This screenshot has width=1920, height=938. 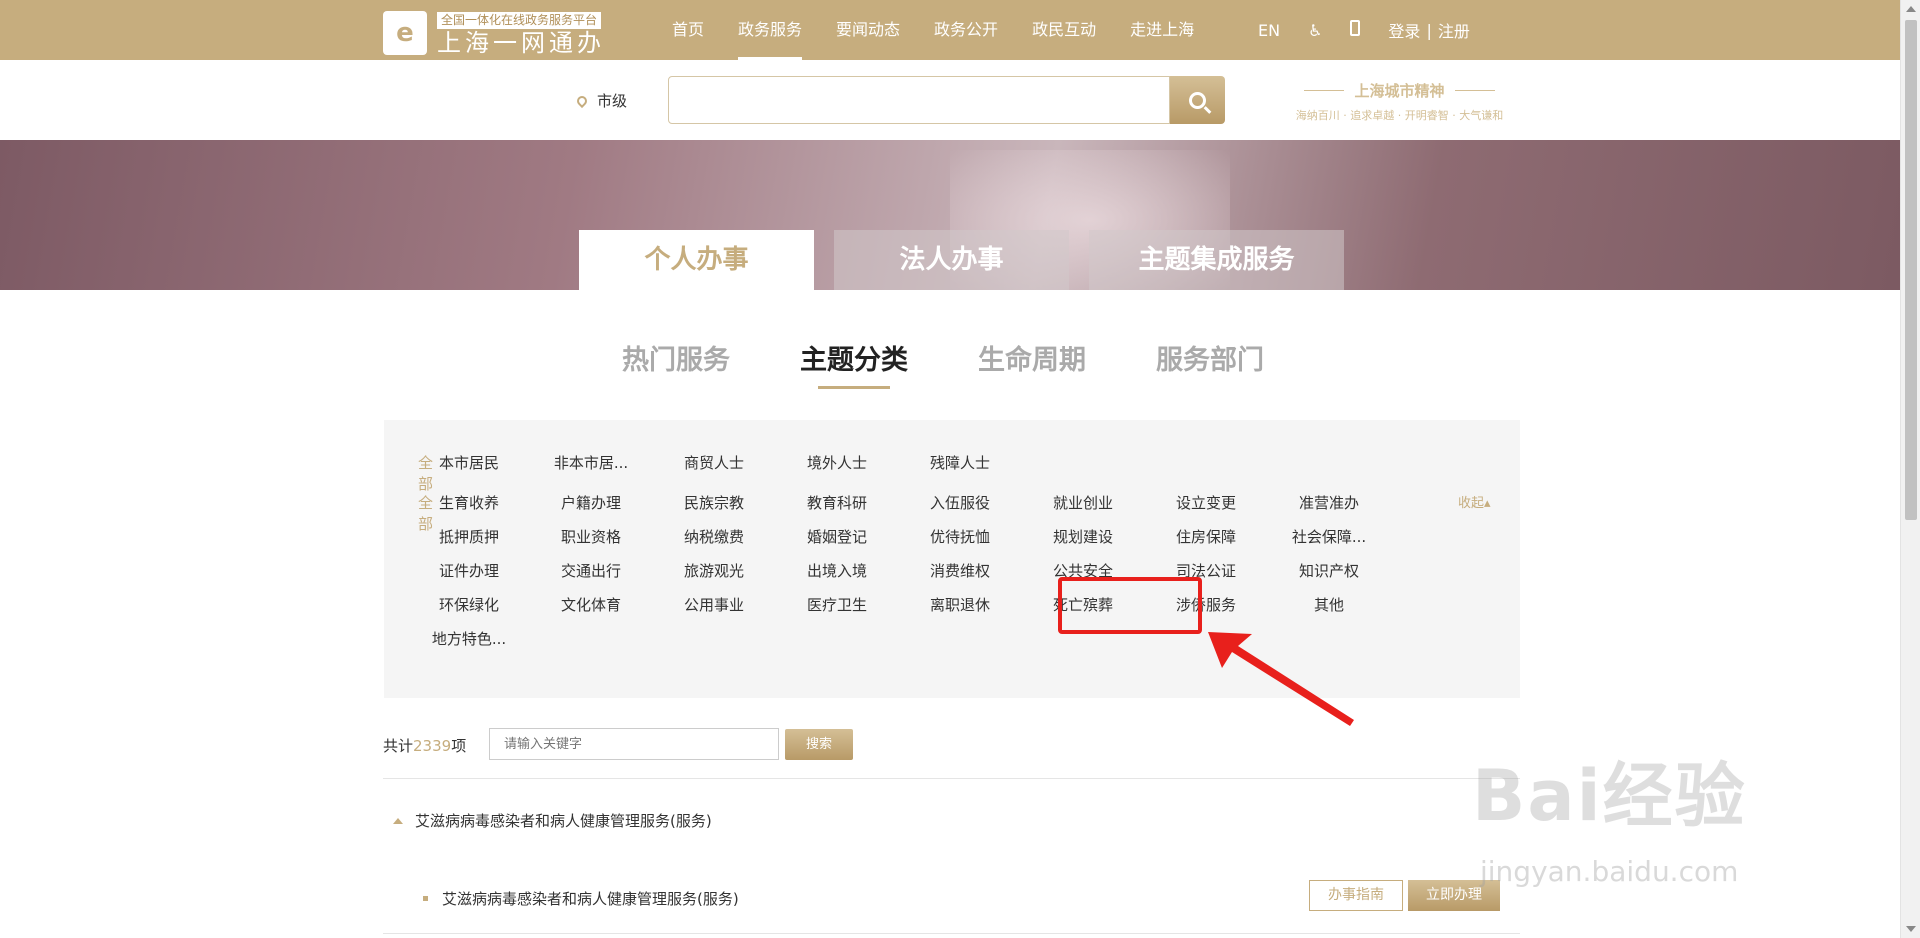 I want to click on tab-hot-services: 热门服务, so click(x=676, y=357).